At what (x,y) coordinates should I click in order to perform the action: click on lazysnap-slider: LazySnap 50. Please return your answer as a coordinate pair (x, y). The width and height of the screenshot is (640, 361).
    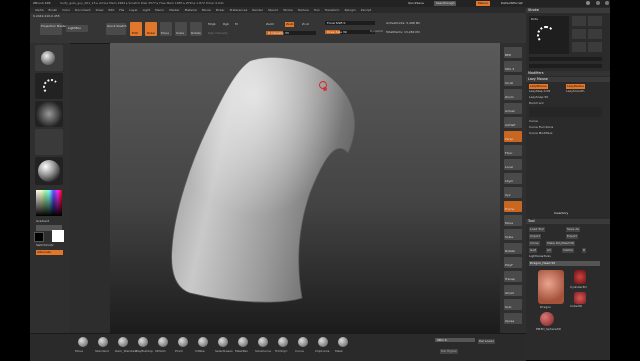
    Looking at the image, I should click on (538, 97).